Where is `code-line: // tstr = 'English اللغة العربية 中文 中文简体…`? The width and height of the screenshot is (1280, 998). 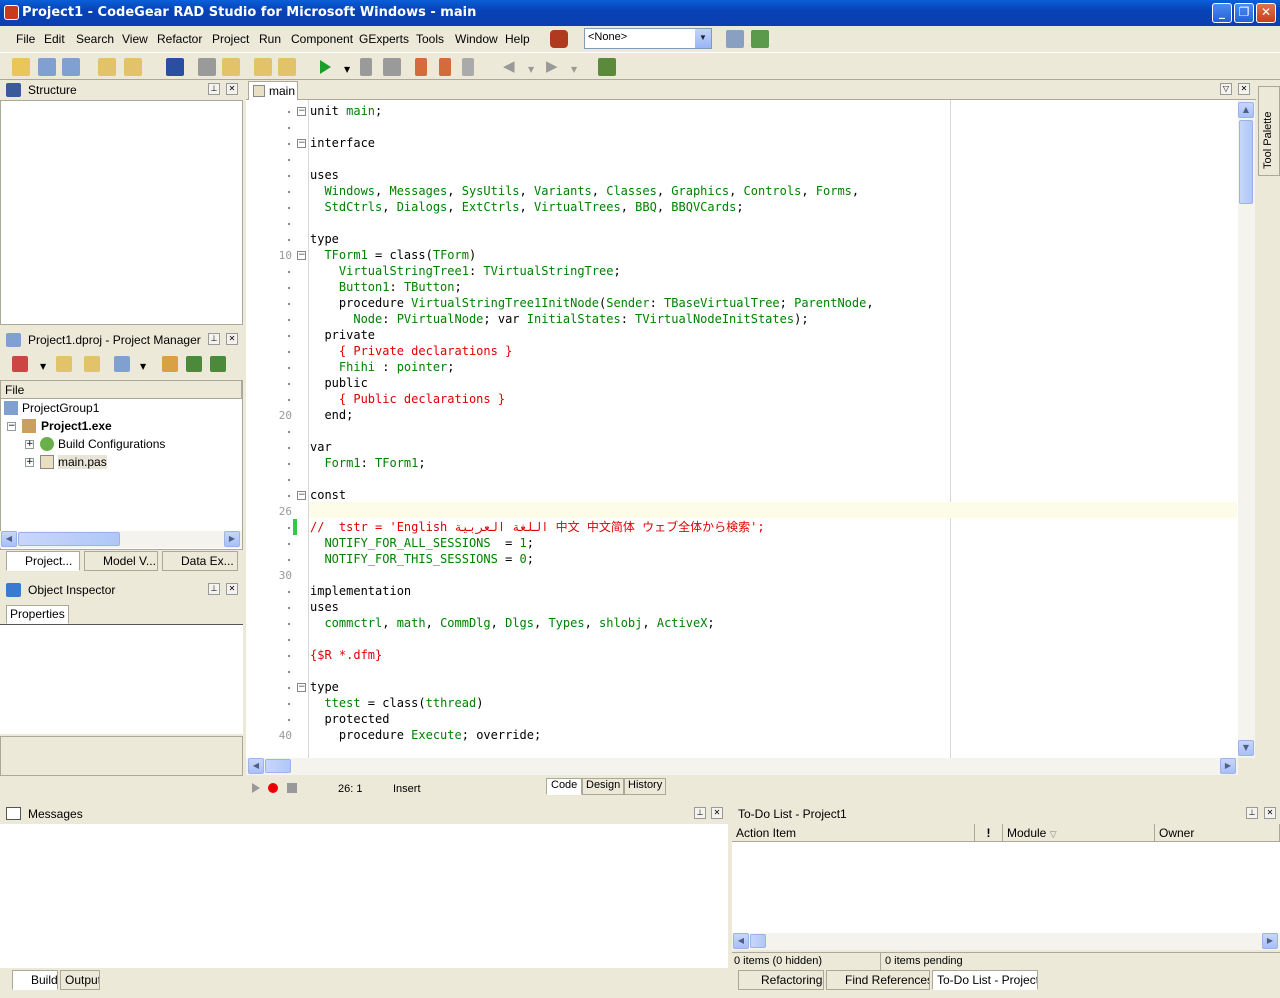
code-line: // tstr = 'English اللغة العربية 中文 中文简体… is located at coordinates (537, 527).